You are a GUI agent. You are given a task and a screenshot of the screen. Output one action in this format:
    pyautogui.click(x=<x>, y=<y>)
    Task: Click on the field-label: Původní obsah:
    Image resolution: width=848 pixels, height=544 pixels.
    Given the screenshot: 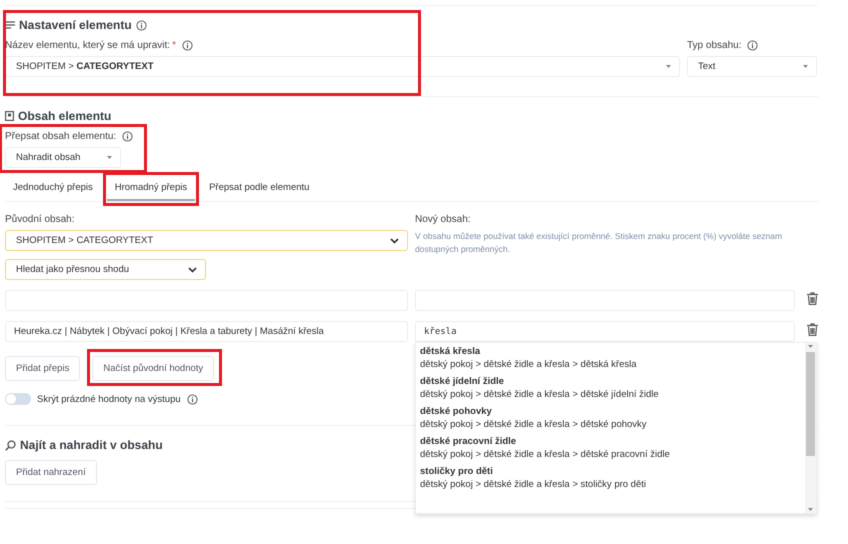 What is the action you would take?
    pyautogui.click(x=39, y=219)
    